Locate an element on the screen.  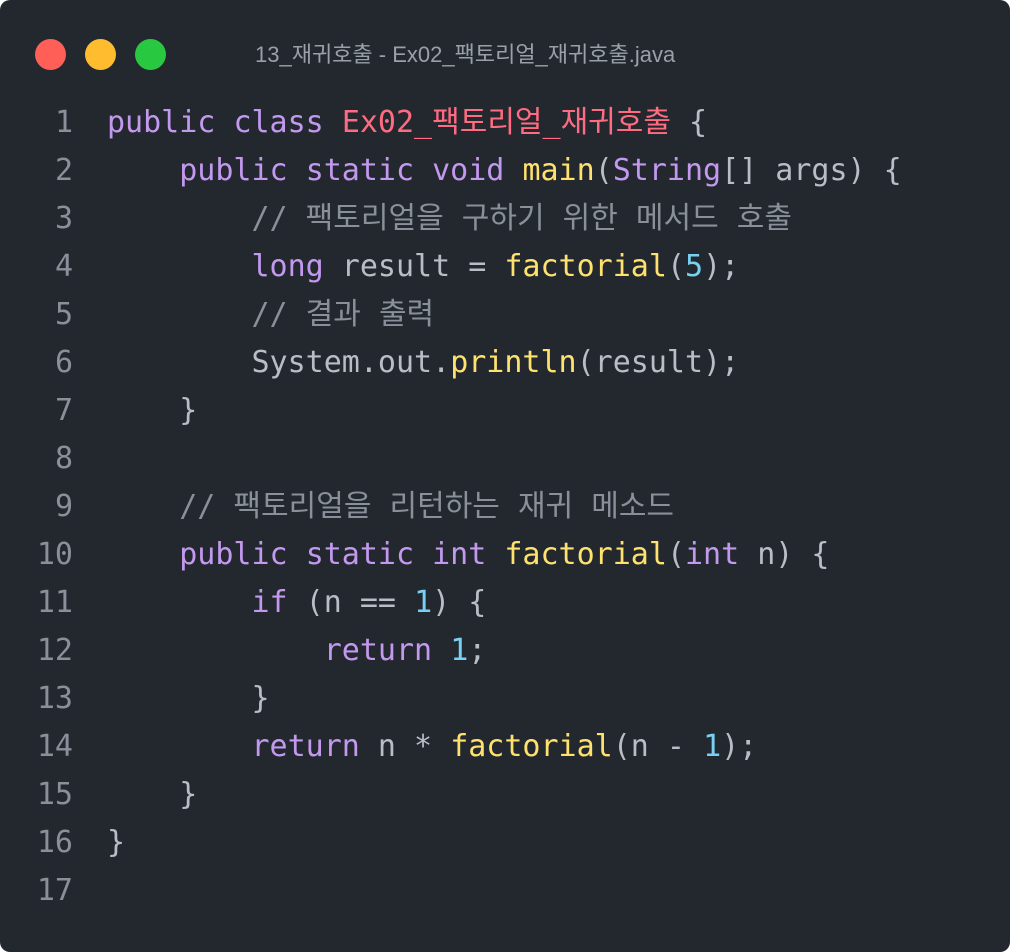
close-window-button is located at coordinates (50, 54).